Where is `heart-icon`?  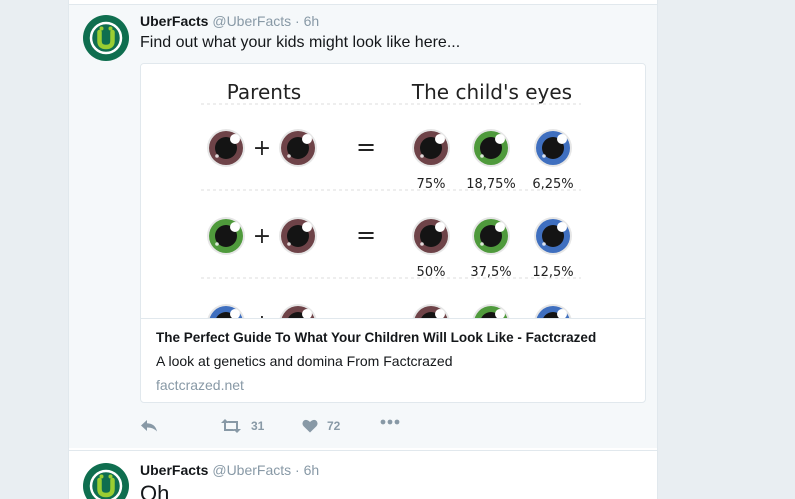 heart-icon is located at coordinates (310, 426).